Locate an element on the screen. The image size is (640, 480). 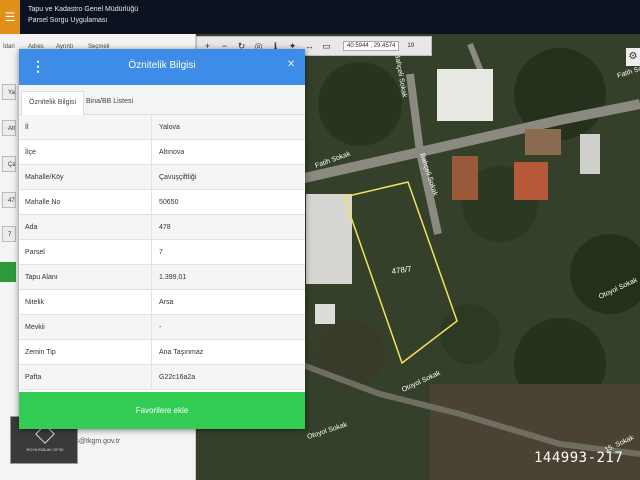
hamburger-icon: ☰ is located at coordinates (10, 17).